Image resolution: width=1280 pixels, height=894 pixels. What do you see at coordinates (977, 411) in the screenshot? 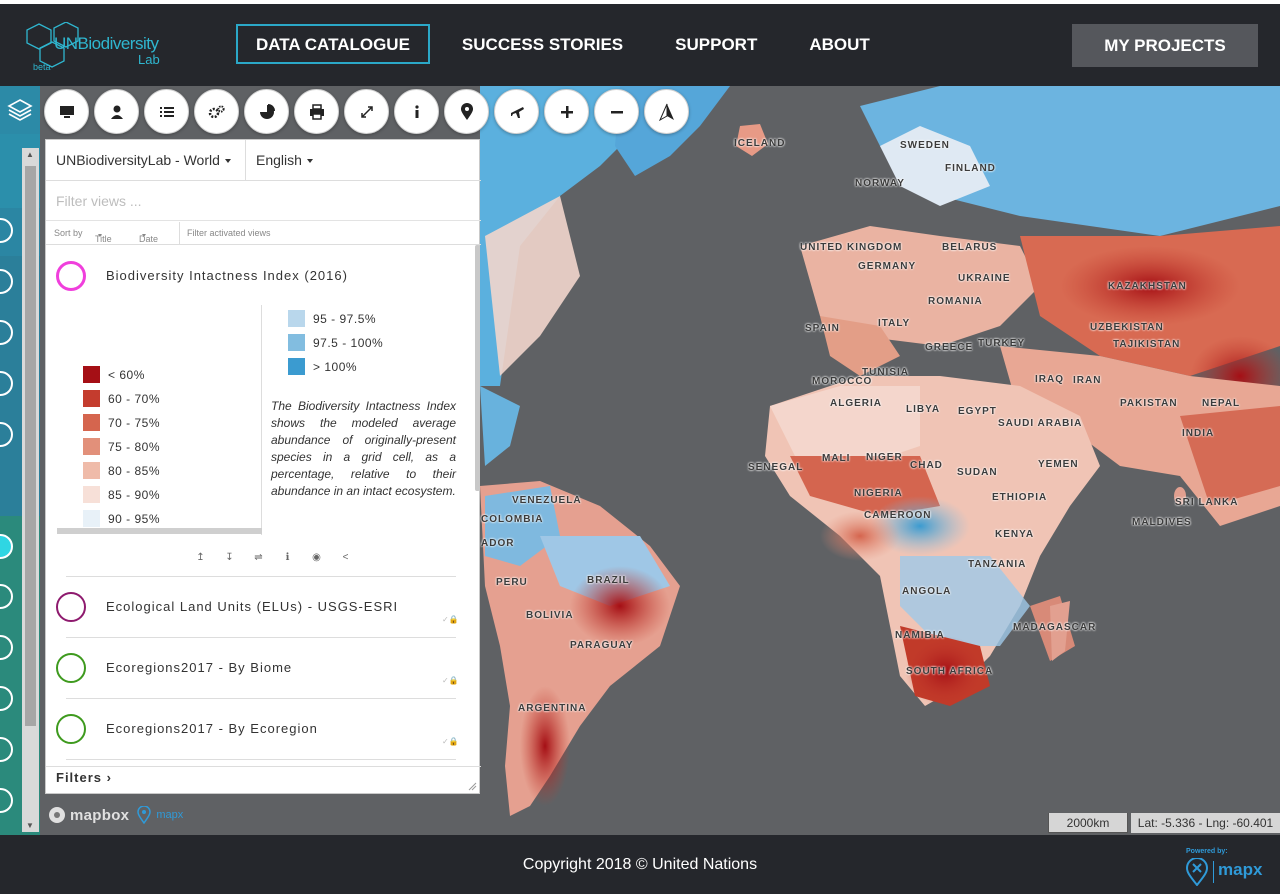
I see `map-label: EGYPT` at bounding box center [977, 411].